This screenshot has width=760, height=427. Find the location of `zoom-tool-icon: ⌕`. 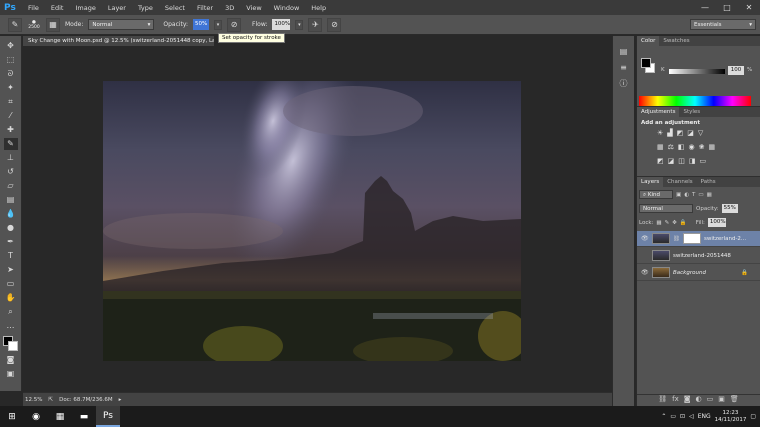

zoom-tool-icon: ⌕ is located at coordinates (11, 312).